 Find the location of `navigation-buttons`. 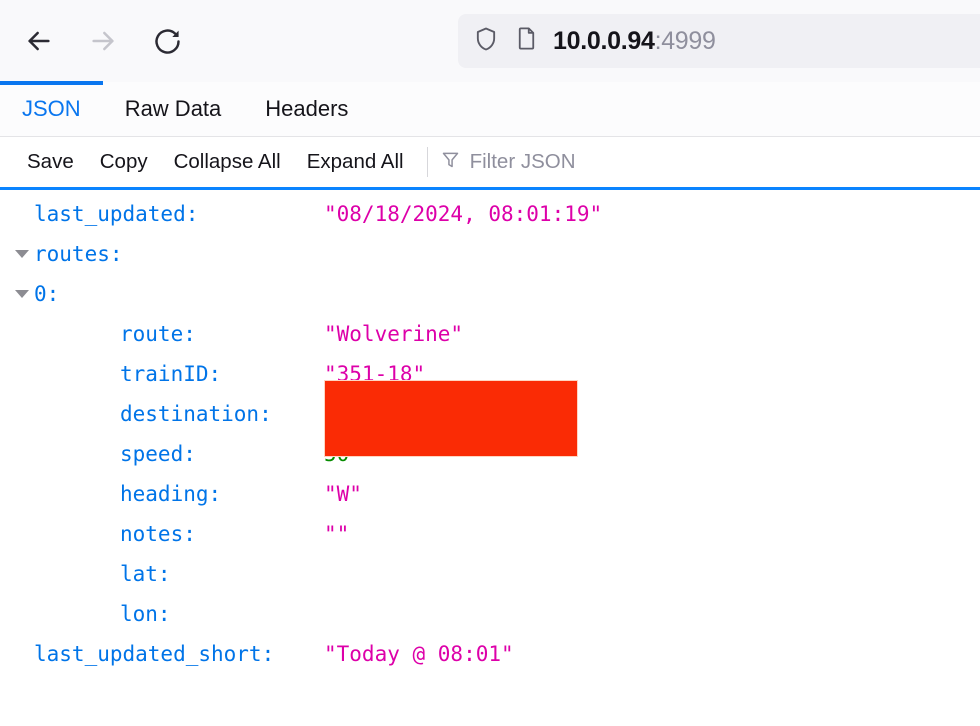

navigation-buttons is located at coordinates (103, 41).